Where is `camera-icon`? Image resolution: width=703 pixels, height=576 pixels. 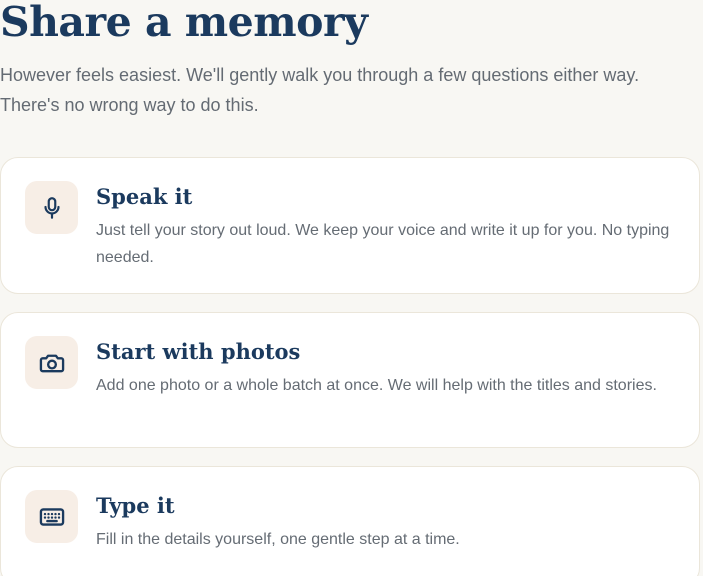
camera-icon is located at coordinates (52, 363).